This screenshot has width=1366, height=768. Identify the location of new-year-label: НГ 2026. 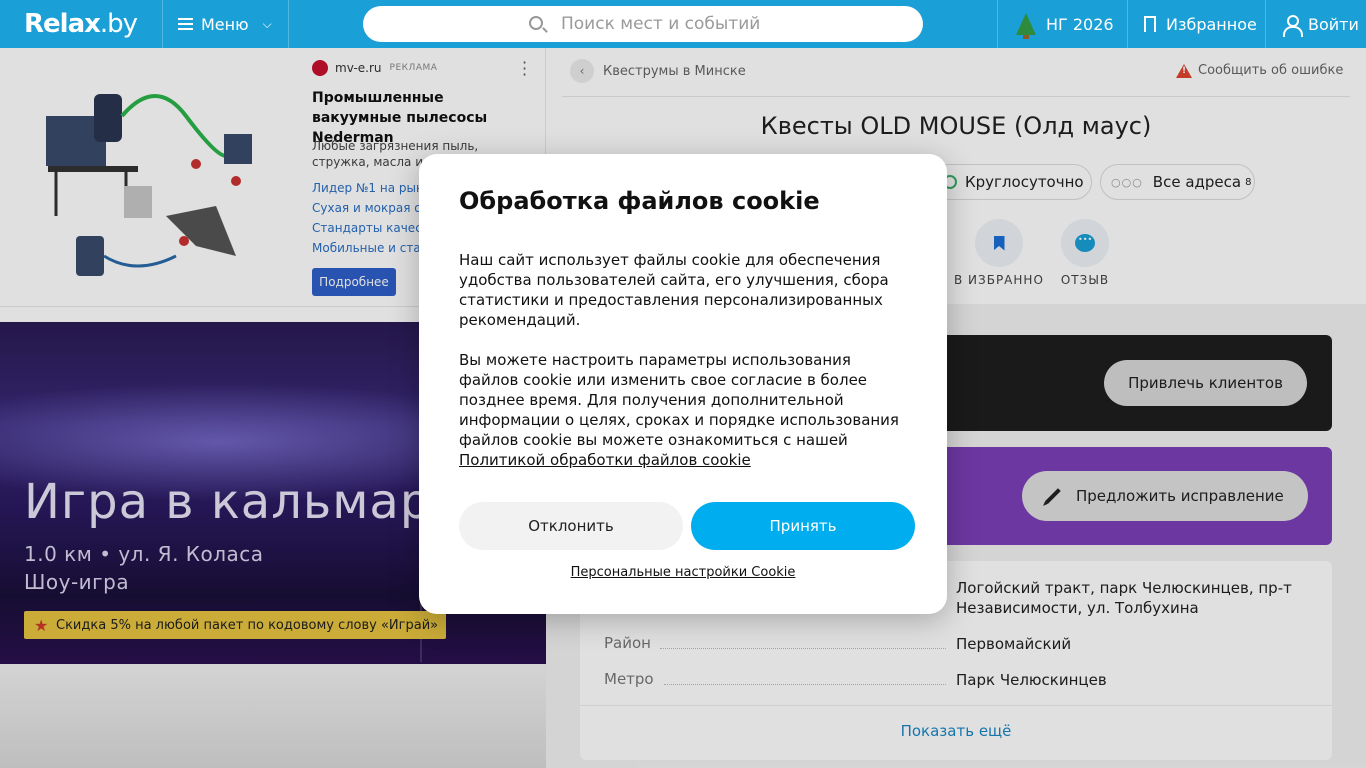
(1080, 24).